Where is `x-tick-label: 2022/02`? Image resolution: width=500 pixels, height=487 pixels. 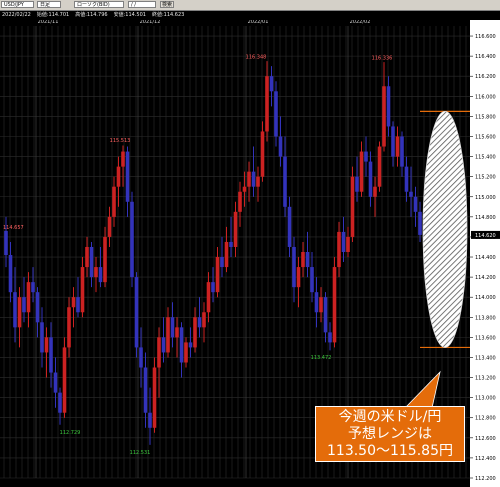
x-tick-label: 2022/02 is located at coordinates (360, 22).